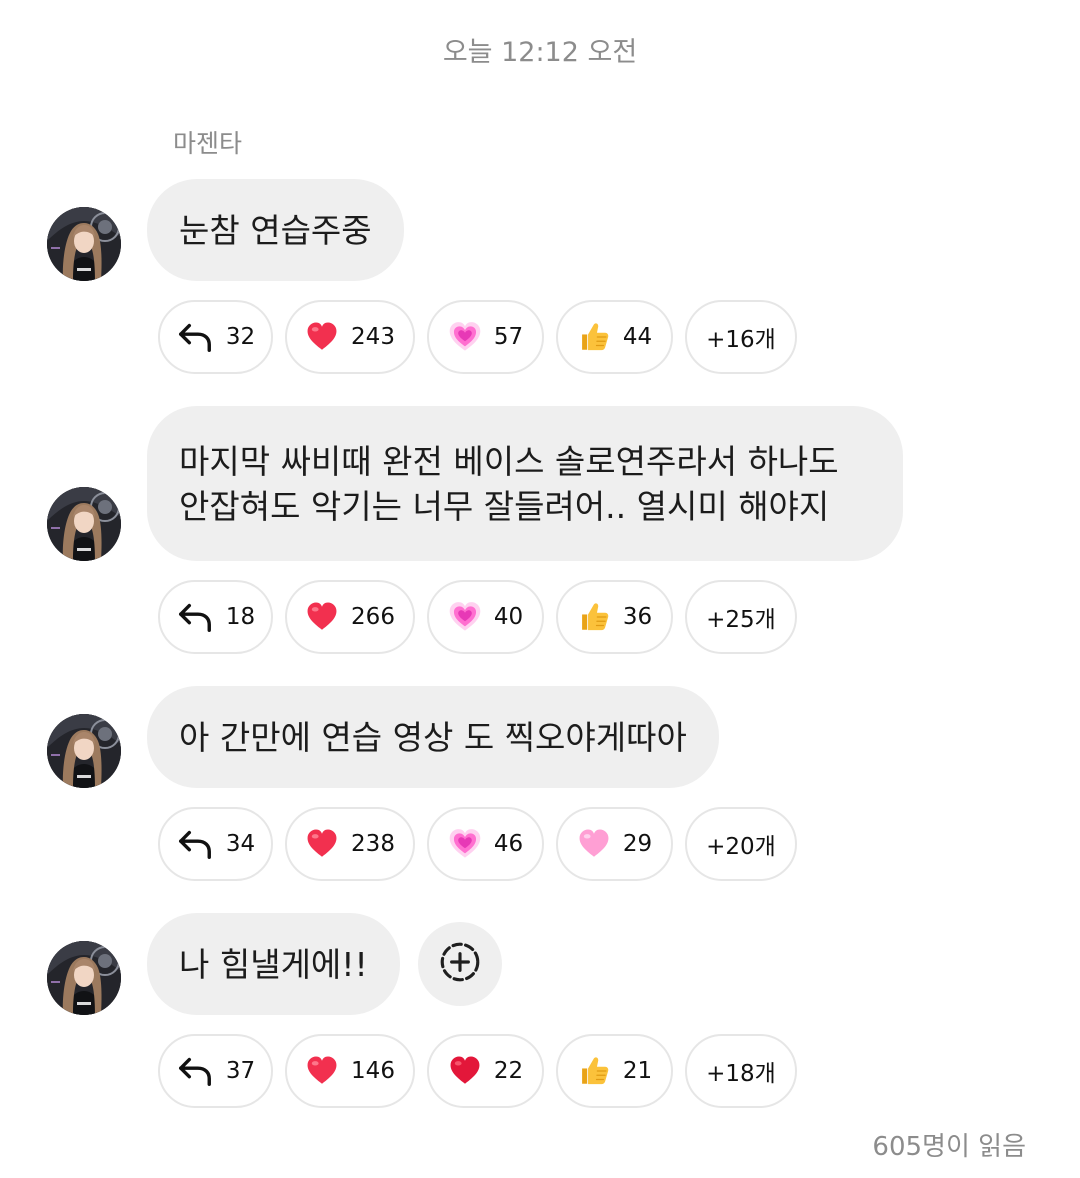 The width and height of the screenshot is (1080, 1178). What do you see at coordinates (508, 1071) in the screenshot?
I see `reaction-count: 22` at bounding box center [508, 1071].